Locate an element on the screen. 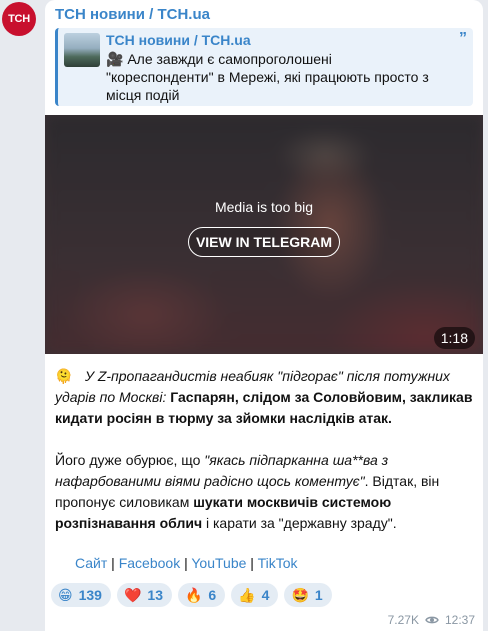 This screenshot has width=488, height=631. reaction-thumbs-up: 👍 4 is located at coordinates (255, 595).